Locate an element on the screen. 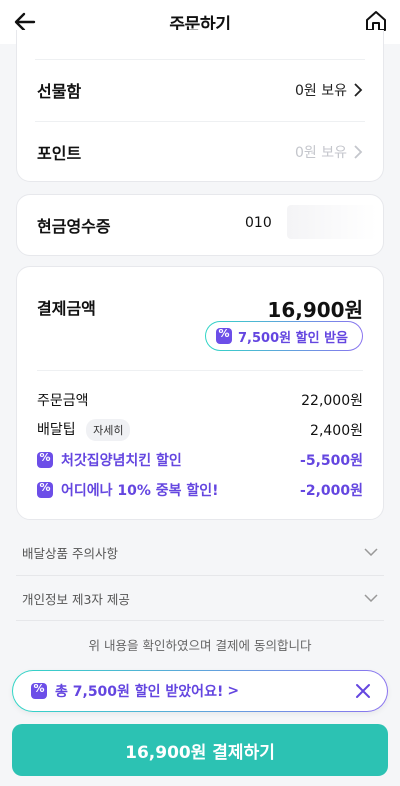  points-row: 포인트 0원 보유 is located at coordinates (200, 152).